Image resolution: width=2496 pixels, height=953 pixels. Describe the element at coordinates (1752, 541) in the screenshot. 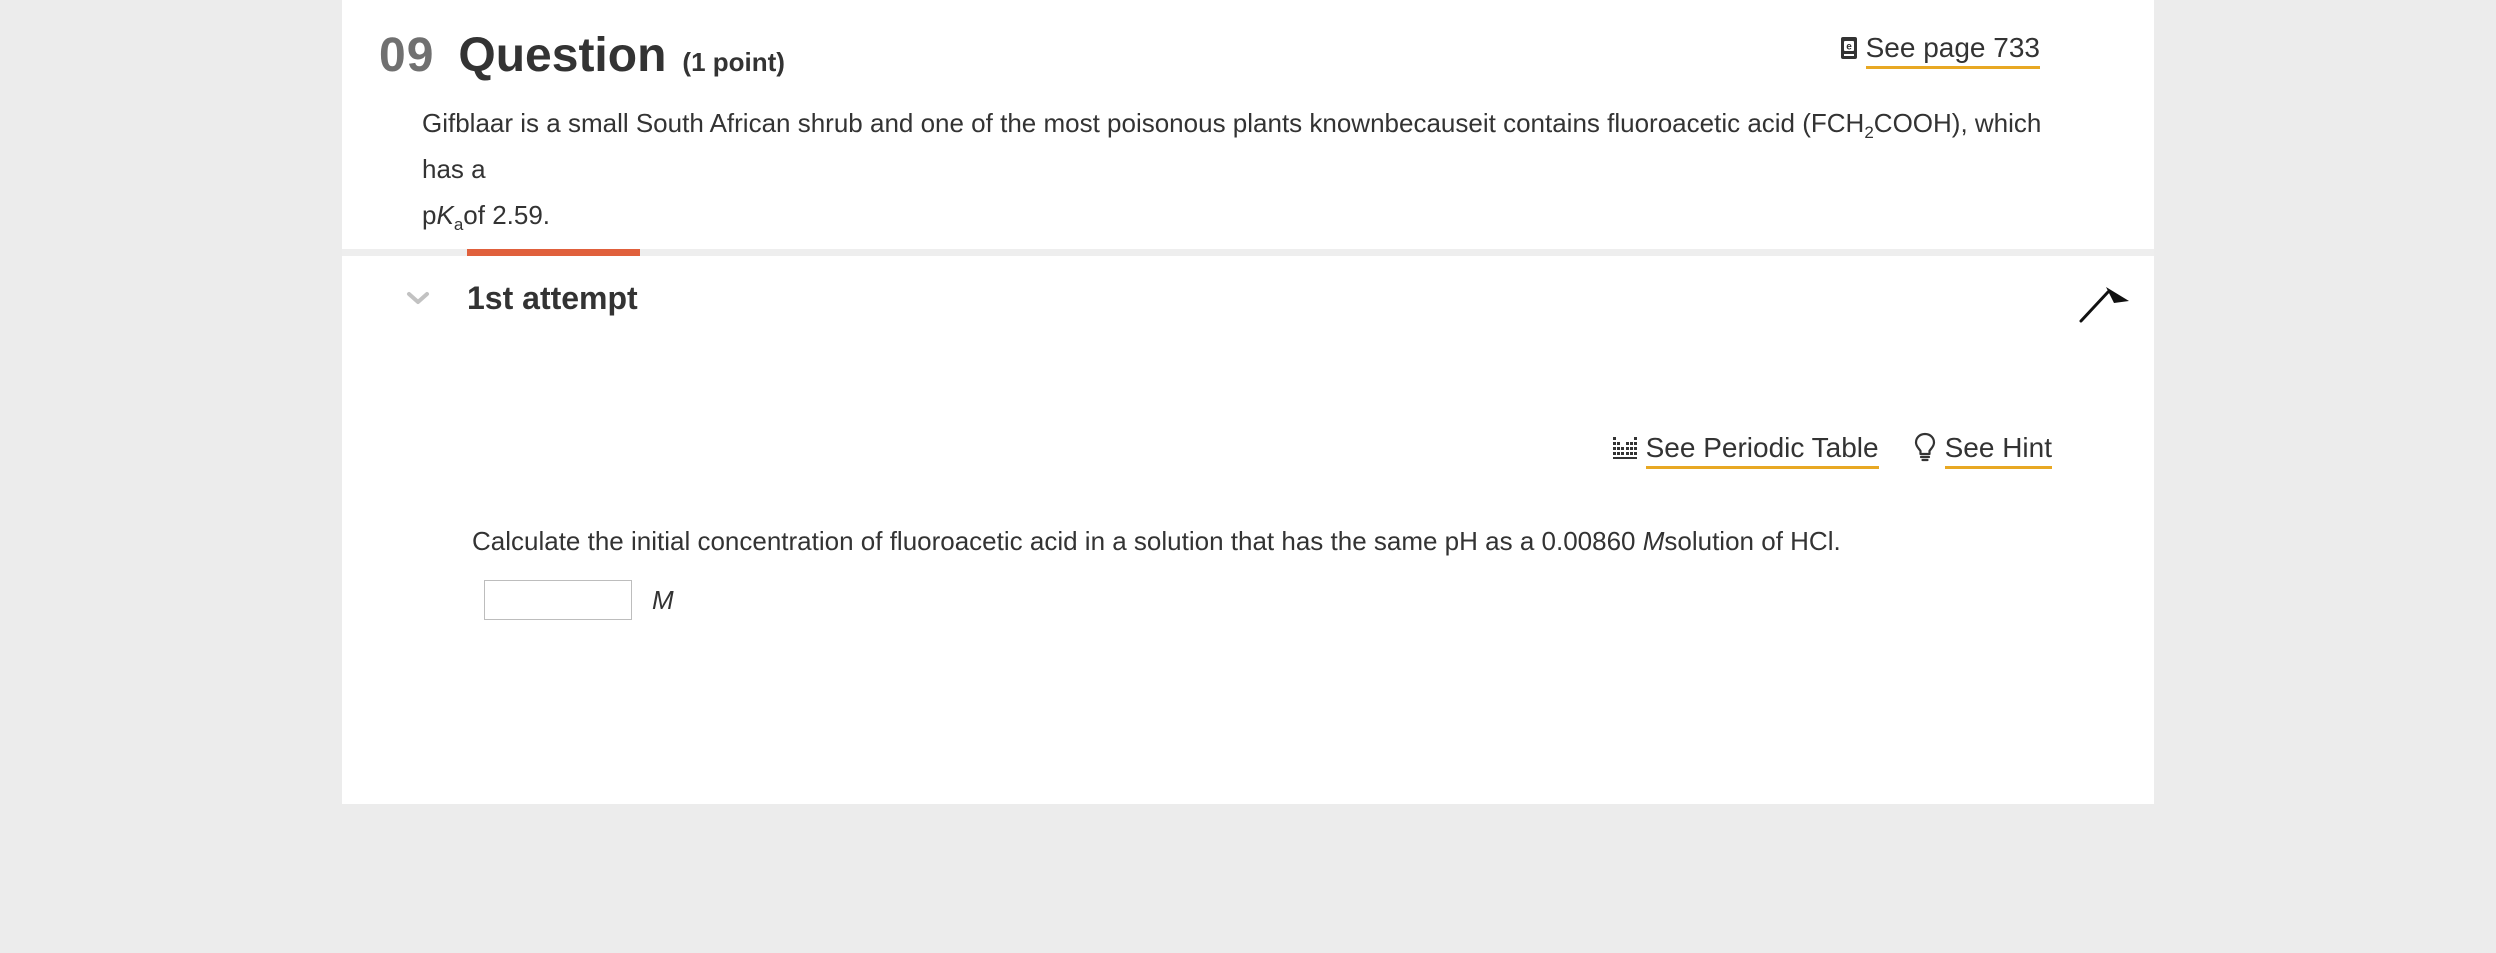

I see `prompt-text-part2: solution of HCl.` at that location.